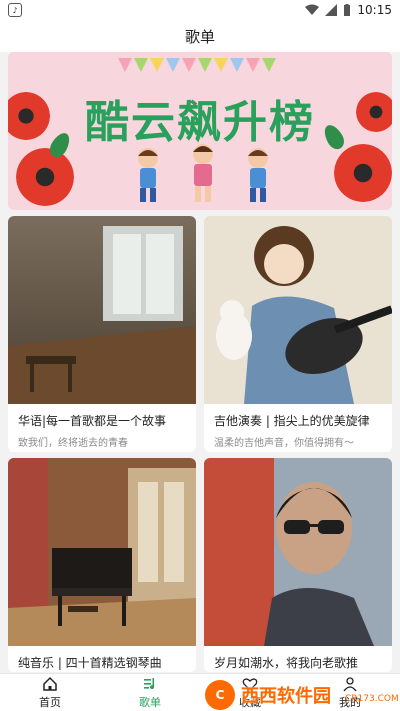 The height and width of the screenshot is (711, 400). I want to click on playlist-card: 岁月如潮水，将我向老歌推, so click(298, 565).